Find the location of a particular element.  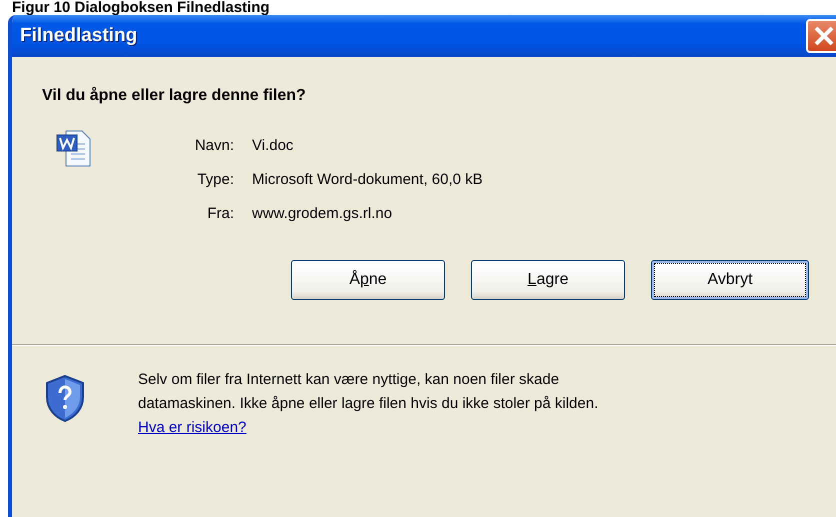

window-title: Filnedlasting is located at coordinates (79, 36).